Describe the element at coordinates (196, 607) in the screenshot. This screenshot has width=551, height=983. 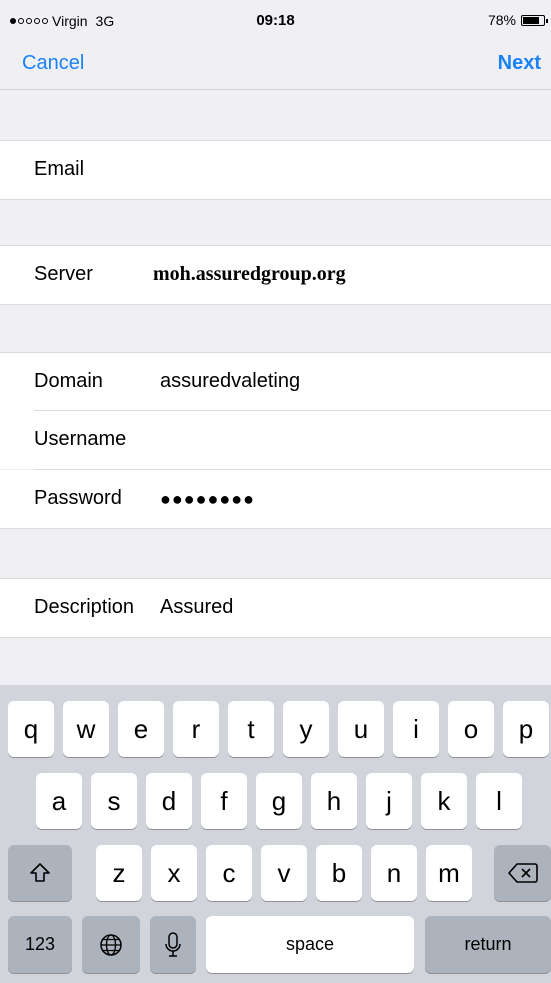
I see `description-value: Assured` at that location.